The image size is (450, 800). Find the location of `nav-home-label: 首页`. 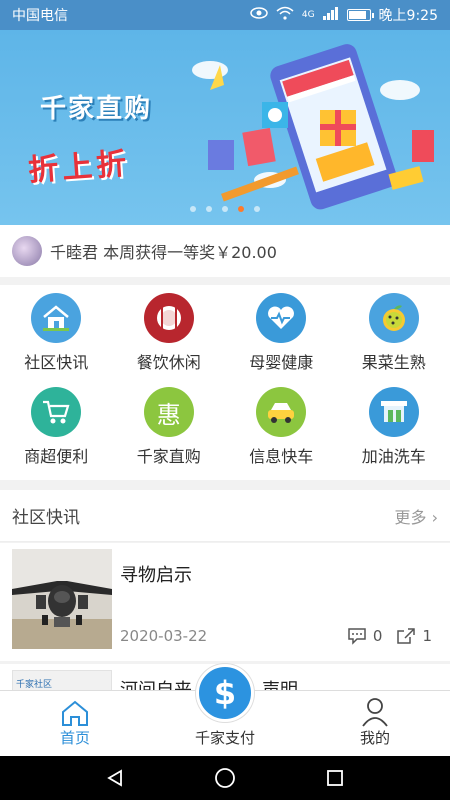

nav-home-label: 首页 is located at coordinates (74, 738).